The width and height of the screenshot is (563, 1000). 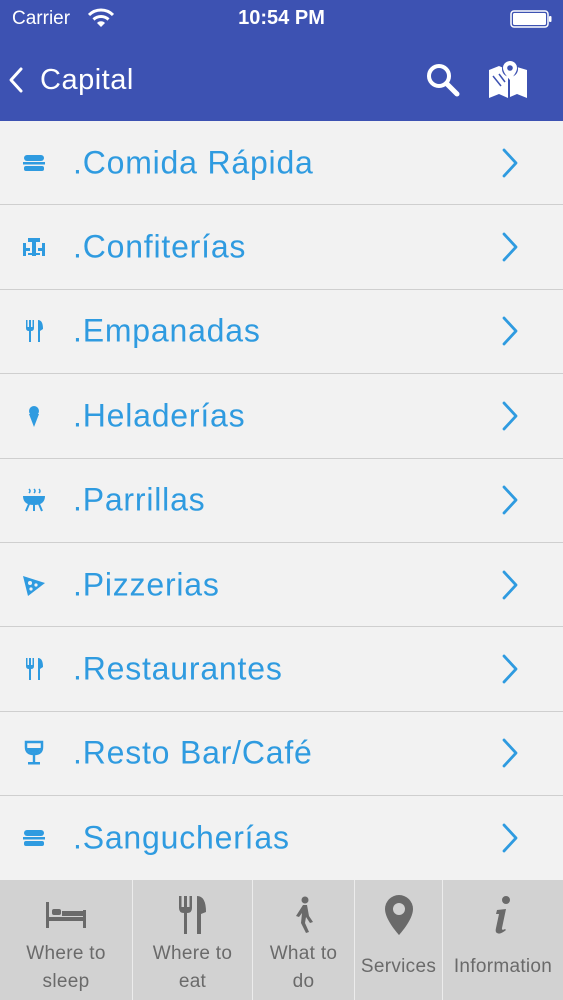 I want to click on list-item-label: .Empanadas, so click(x=167, y=330).